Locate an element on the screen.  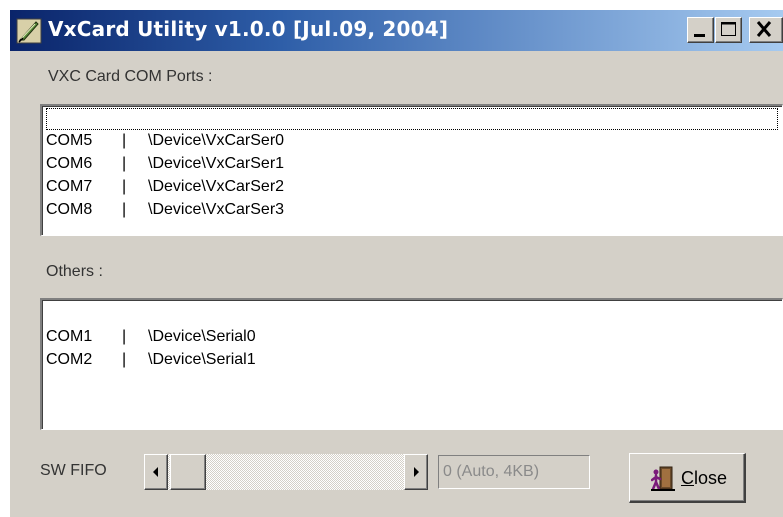
list-item: COM7 | \Device\VxCarSer2 is located at coordinates (412, 174).